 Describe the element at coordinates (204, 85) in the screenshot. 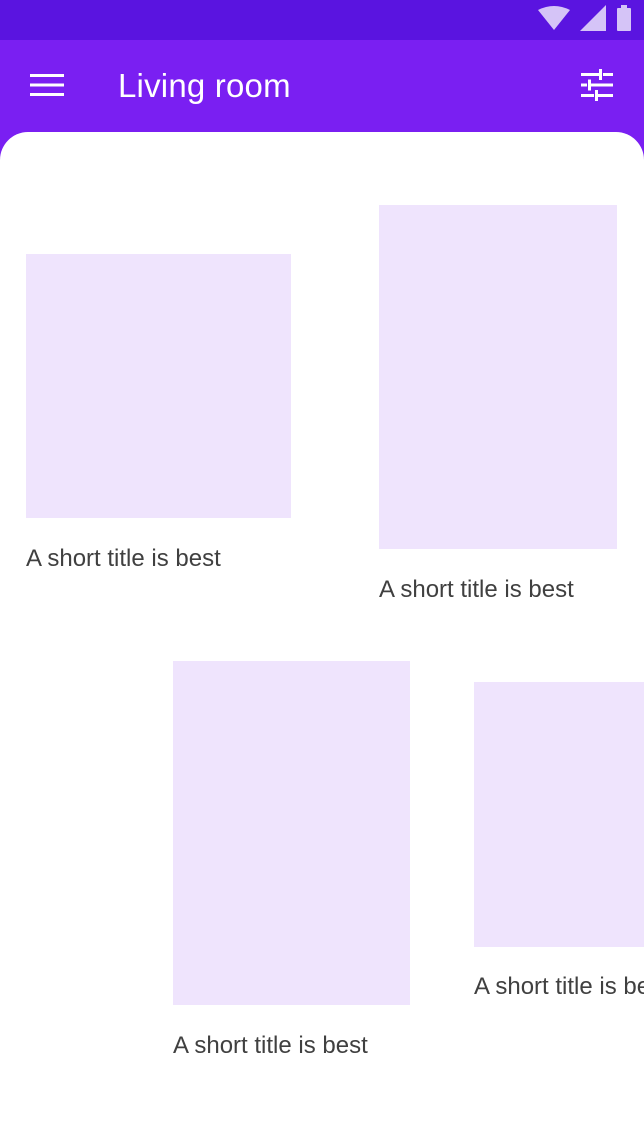

I see `page-title: Living room` at that location.